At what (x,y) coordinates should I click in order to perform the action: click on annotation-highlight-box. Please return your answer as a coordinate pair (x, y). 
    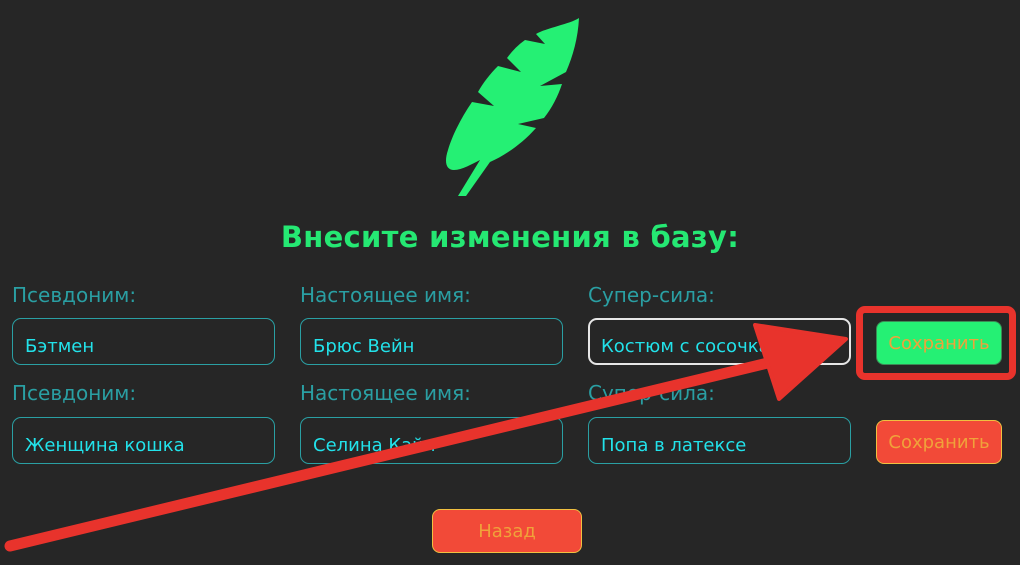
    Looking at the image, I should click on (936, 343).